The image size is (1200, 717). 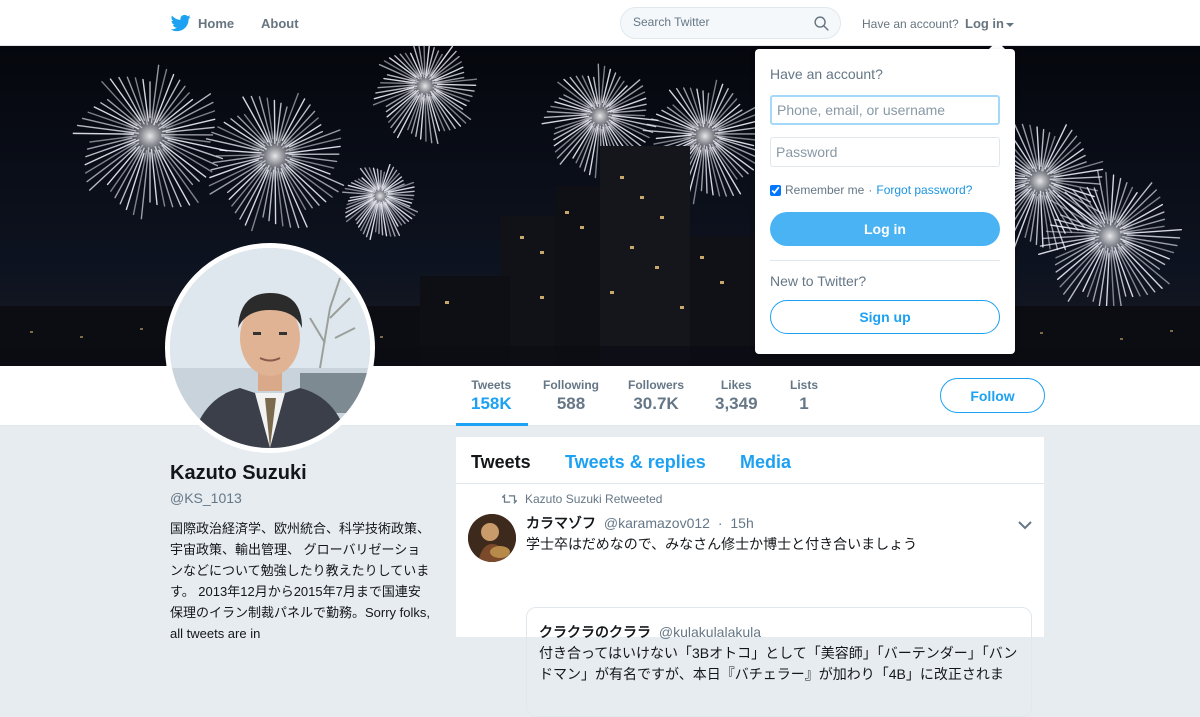 What do you see at coordinates (885, 110) in the screenshot?
I see `username-field` at bounding box center [885, 110].